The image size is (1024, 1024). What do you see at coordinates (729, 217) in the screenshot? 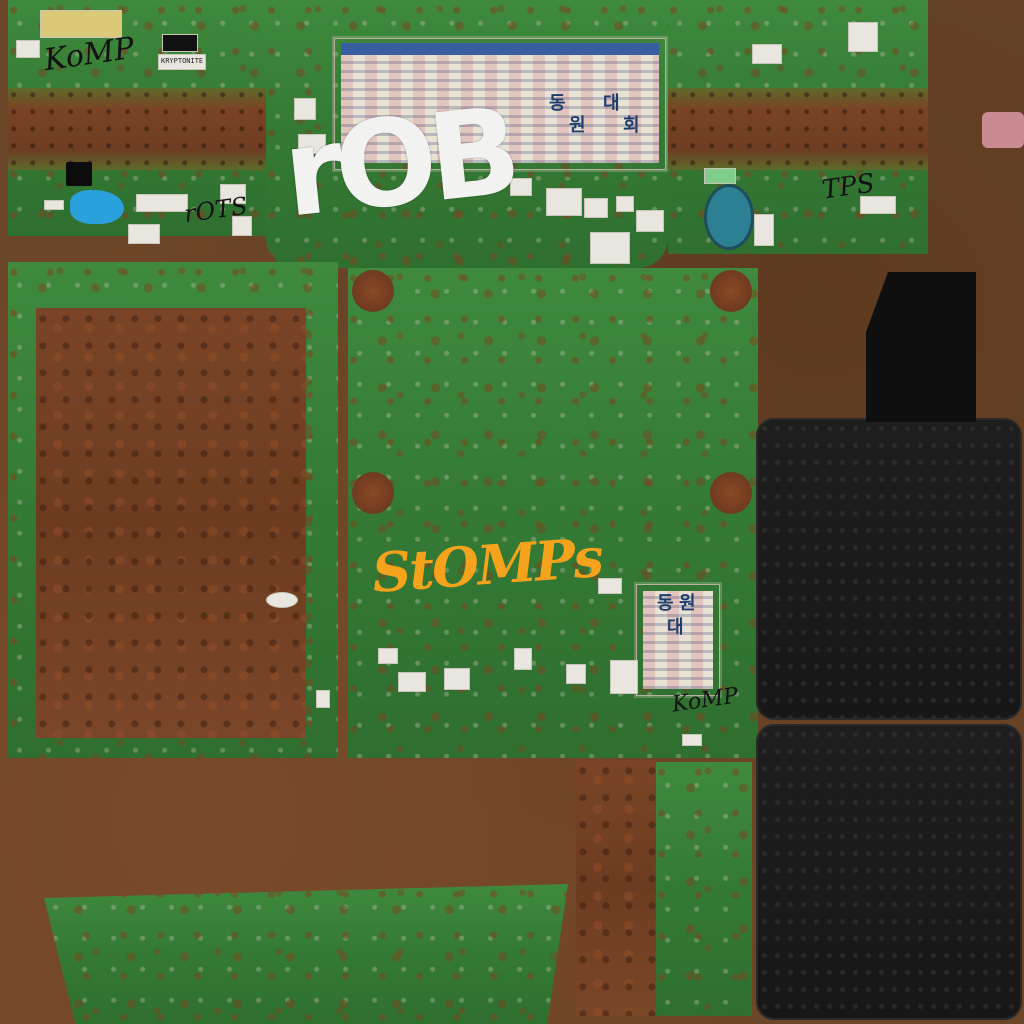
I see `teal-sticker` at bounding box center [729, 217].